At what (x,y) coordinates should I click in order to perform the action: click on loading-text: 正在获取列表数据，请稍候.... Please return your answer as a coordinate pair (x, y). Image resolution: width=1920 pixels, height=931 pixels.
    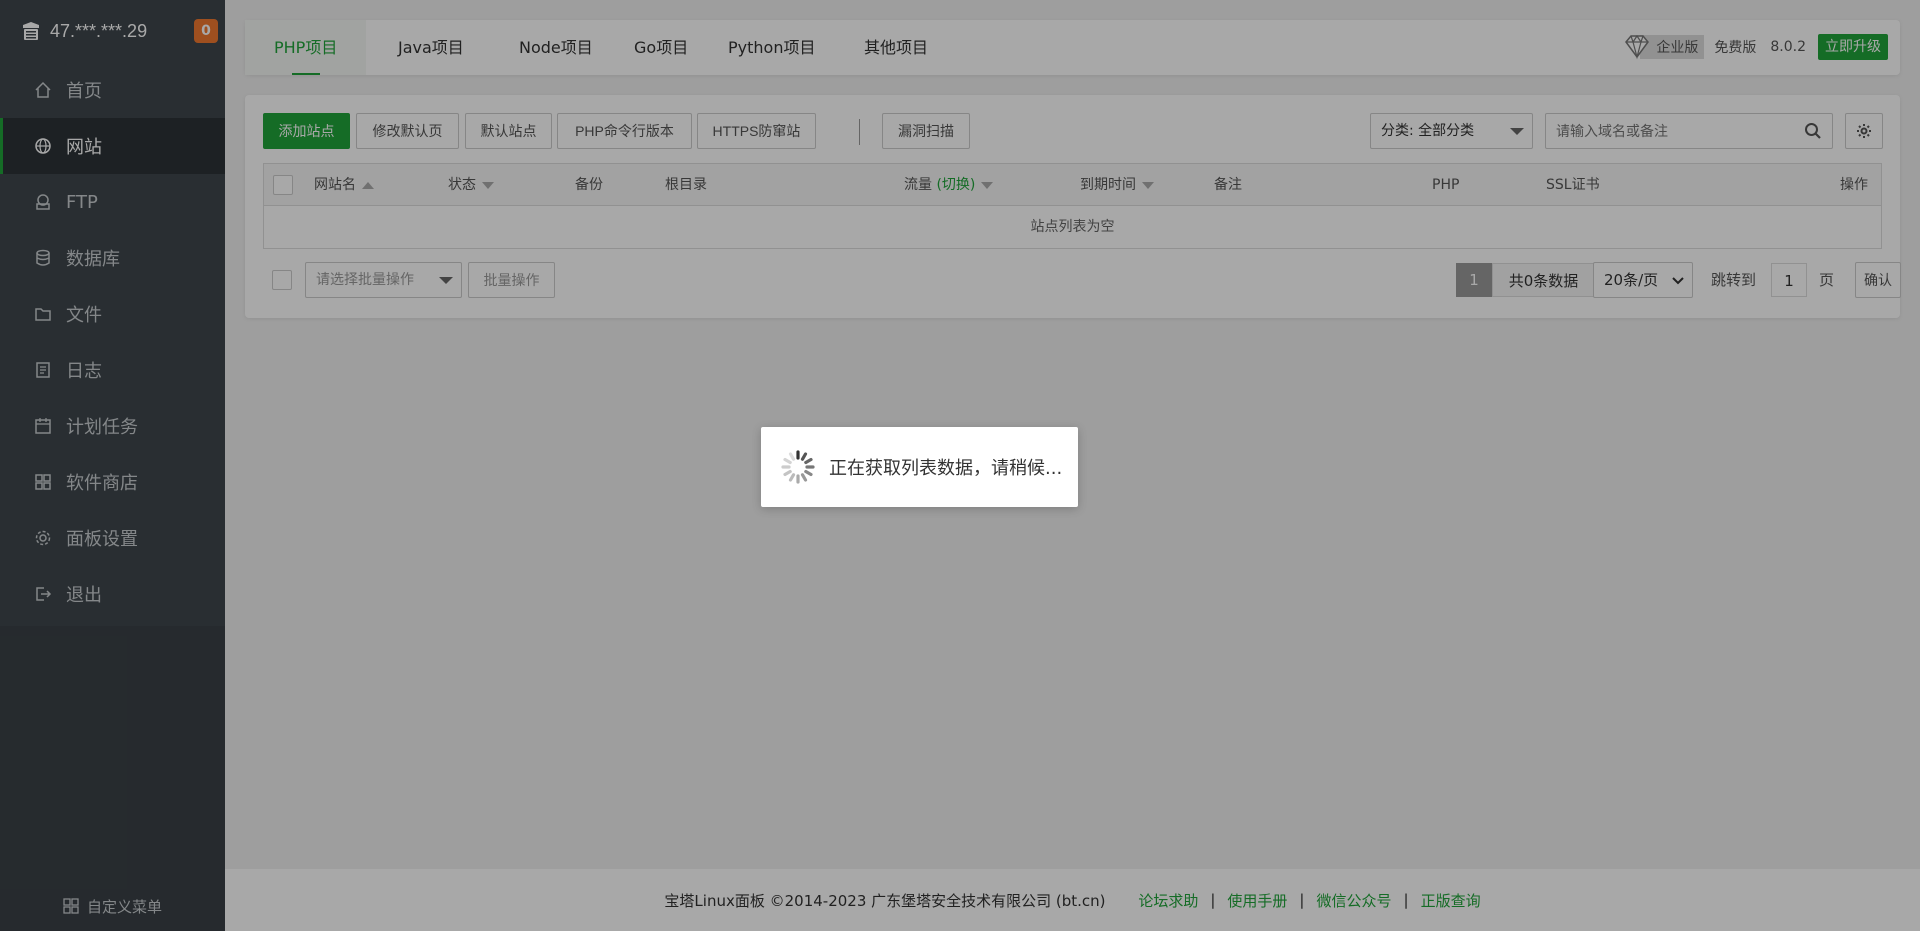
    Looking at the image, I should click on (946, 468).